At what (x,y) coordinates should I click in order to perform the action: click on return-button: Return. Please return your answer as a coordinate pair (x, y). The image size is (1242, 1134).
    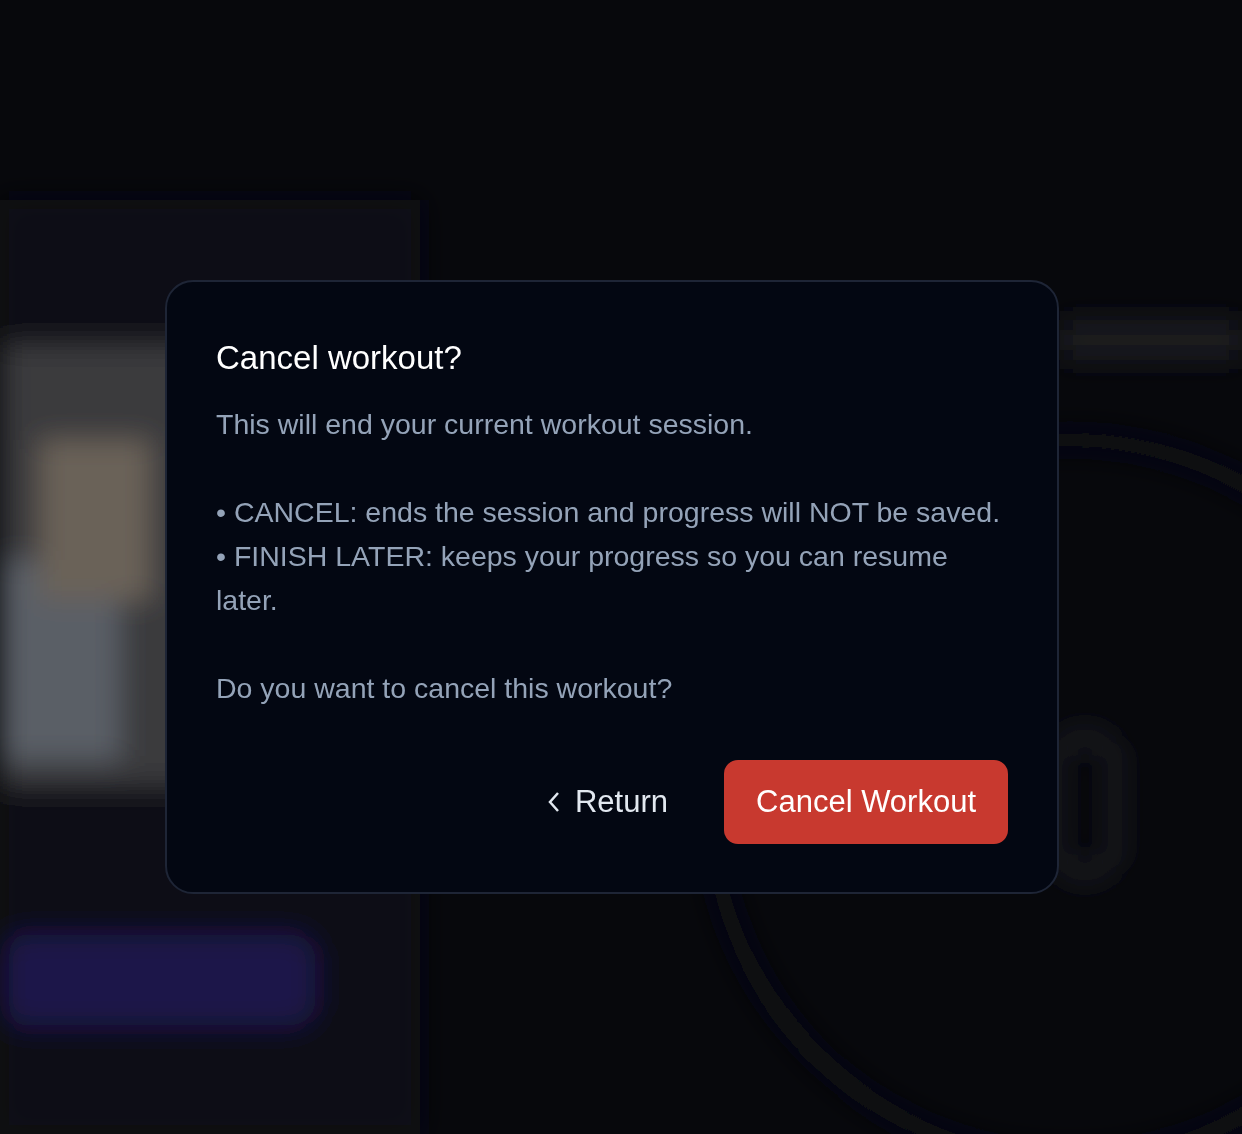
    Looking at the image, I should click on (608, 802).